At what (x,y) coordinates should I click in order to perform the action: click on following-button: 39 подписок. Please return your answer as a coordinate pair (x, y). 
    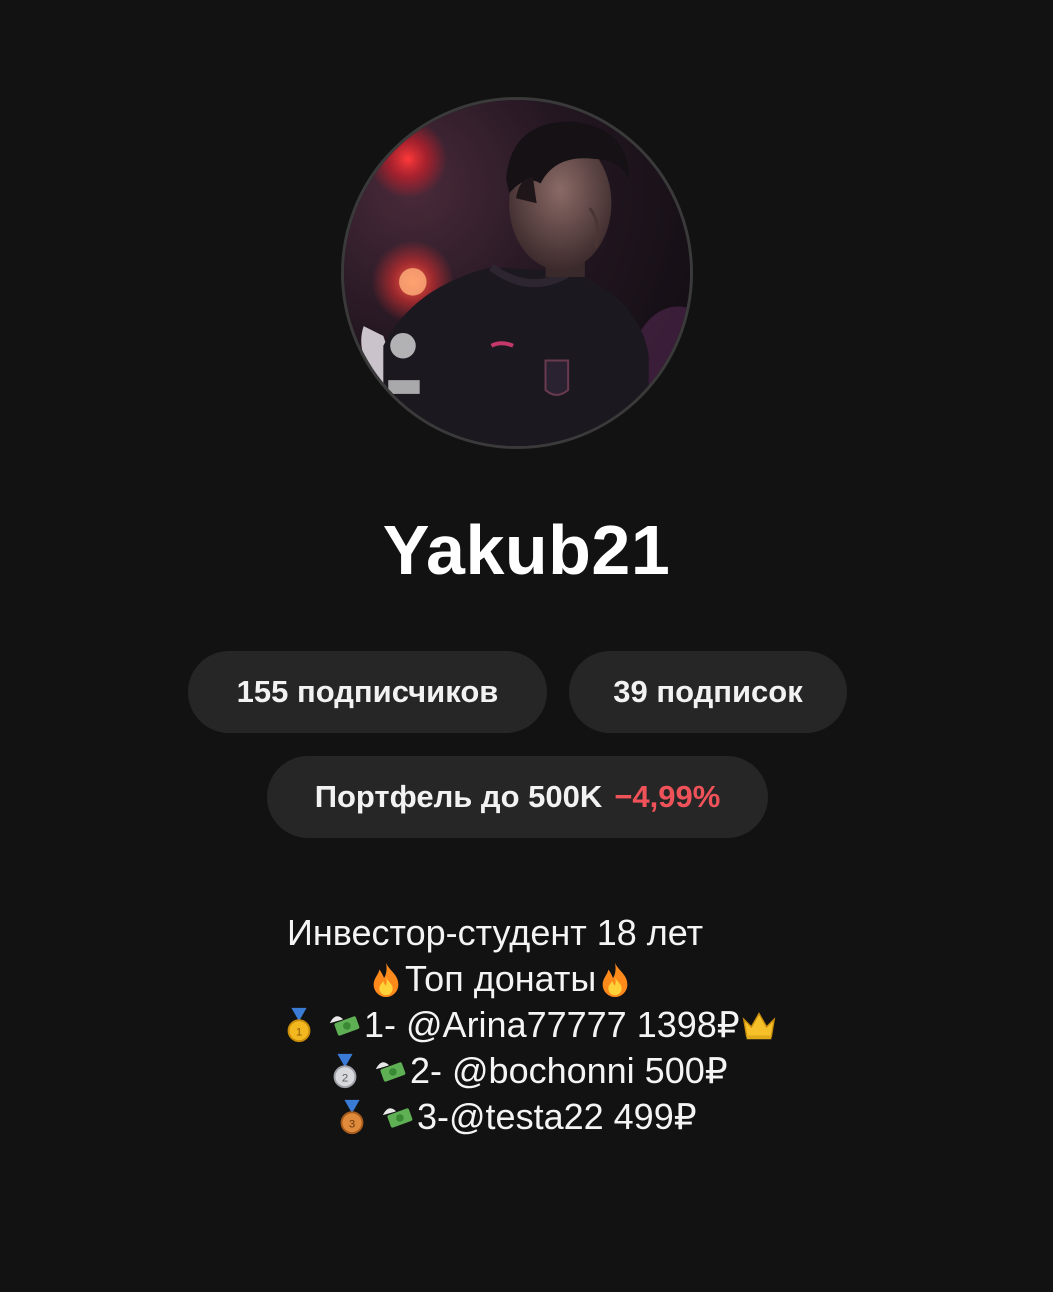
    Looking at the image, I should click on (708, 692).